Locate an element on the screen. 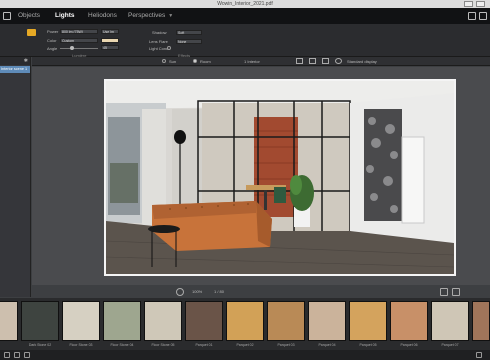 This screenshot has height=360, width=490. scene-list-item: Interior scene 1 is located at coordinates (15, 69).